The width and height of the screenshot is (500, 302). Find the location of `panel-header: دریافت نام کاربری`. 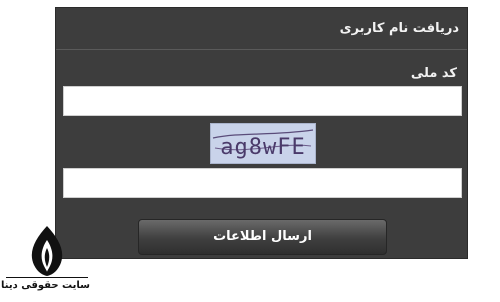

panel-header: دریافت نام کاربری is located at coordinates (261, 29).